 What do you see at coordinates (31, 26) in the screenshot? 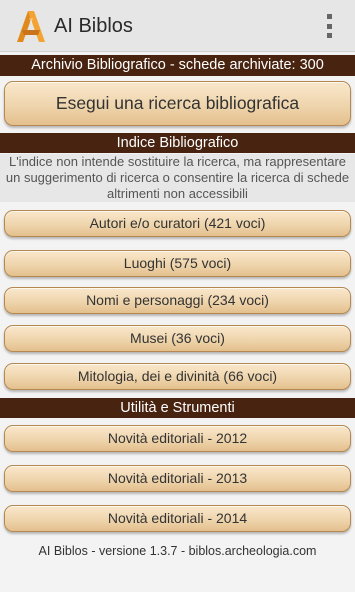
I see `ai-biblos-logo-icon` at bounding box center [31, 26].